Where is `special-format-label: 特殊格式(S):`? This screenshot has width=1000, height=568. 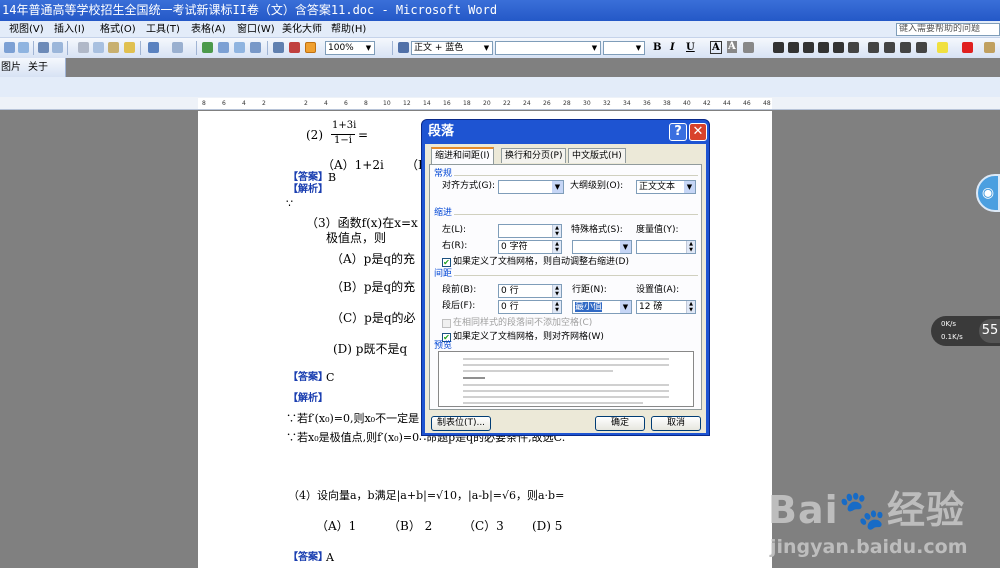 special-format-label: 特殊格式(S): is located at coordinates (597, 230).